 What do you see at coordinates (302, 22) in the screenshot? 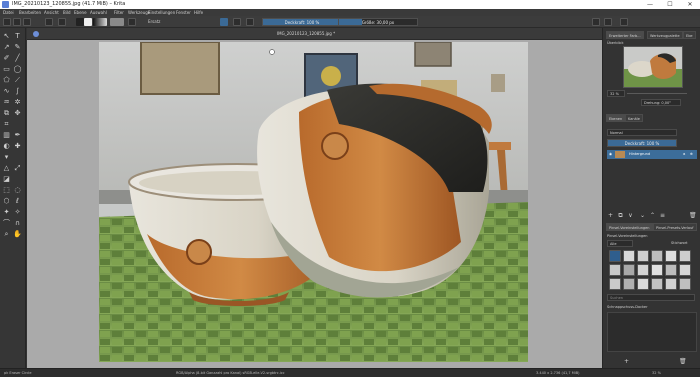
I see `opacity-slider: Deckkraft: 100 %` at bounding box center [302, 22].